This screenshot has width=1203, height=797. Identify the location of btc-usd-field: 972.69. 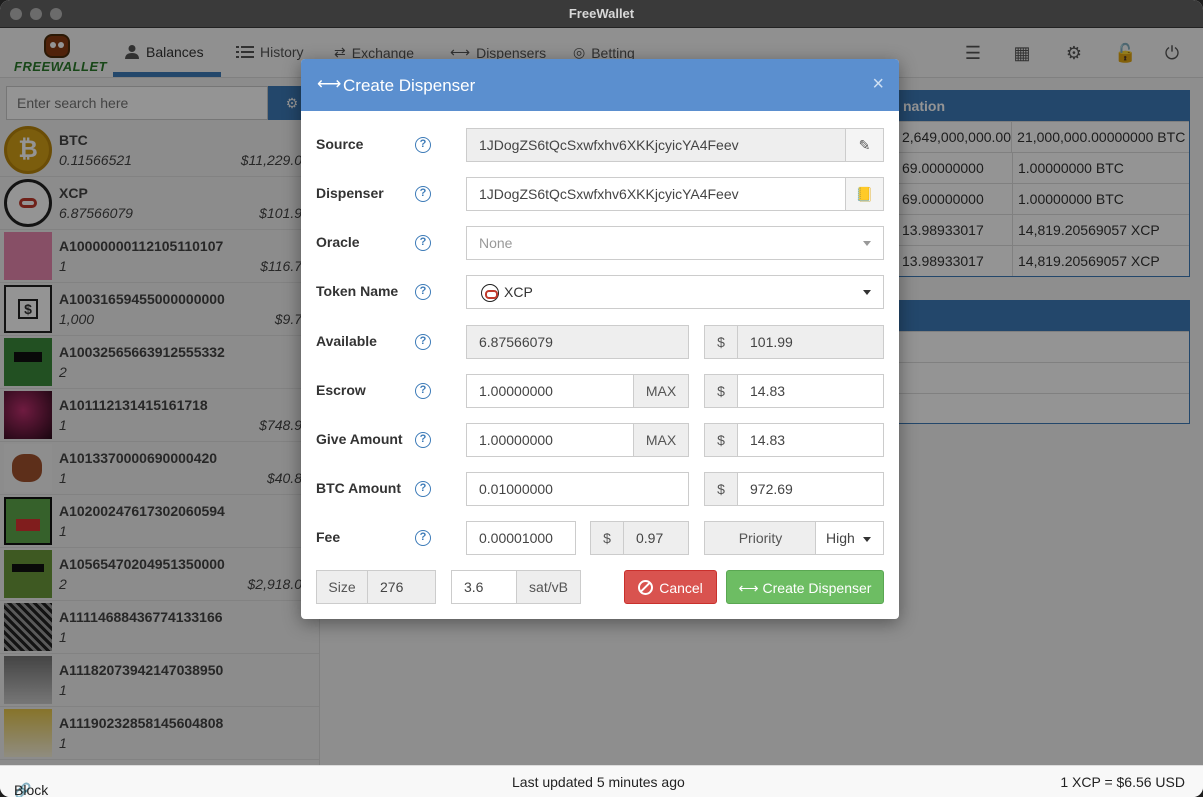
(810, 489).